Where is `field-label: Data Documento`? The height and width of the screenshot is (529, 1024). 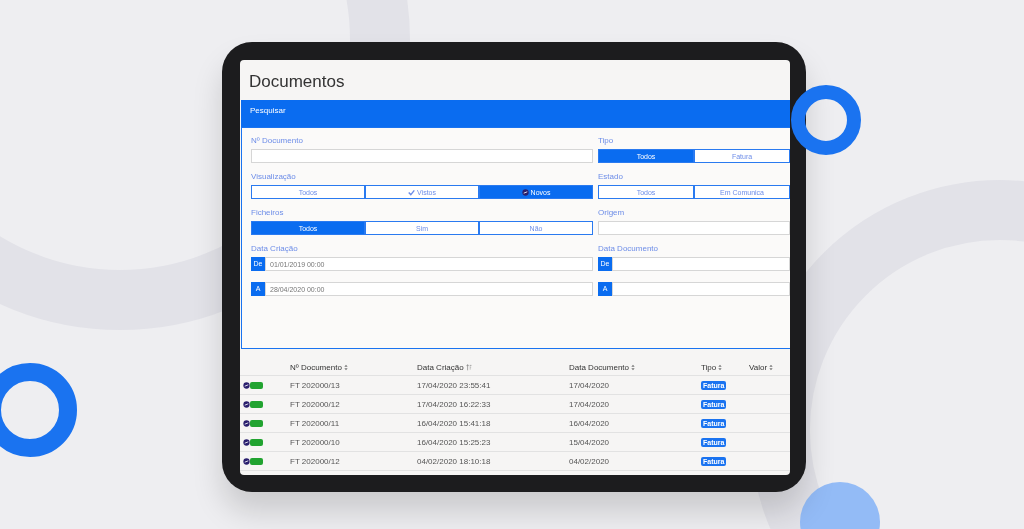
field-label: Data Documento is located at coordinates (629, 249).